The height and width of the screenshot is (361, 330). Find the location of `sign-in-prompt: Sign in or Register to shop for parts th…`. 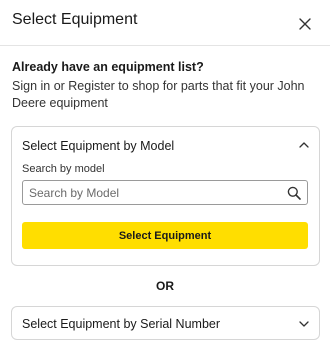

sign-in-prompt: Sign in or Register to shop for parts th… is located at coordinates (158, 94).